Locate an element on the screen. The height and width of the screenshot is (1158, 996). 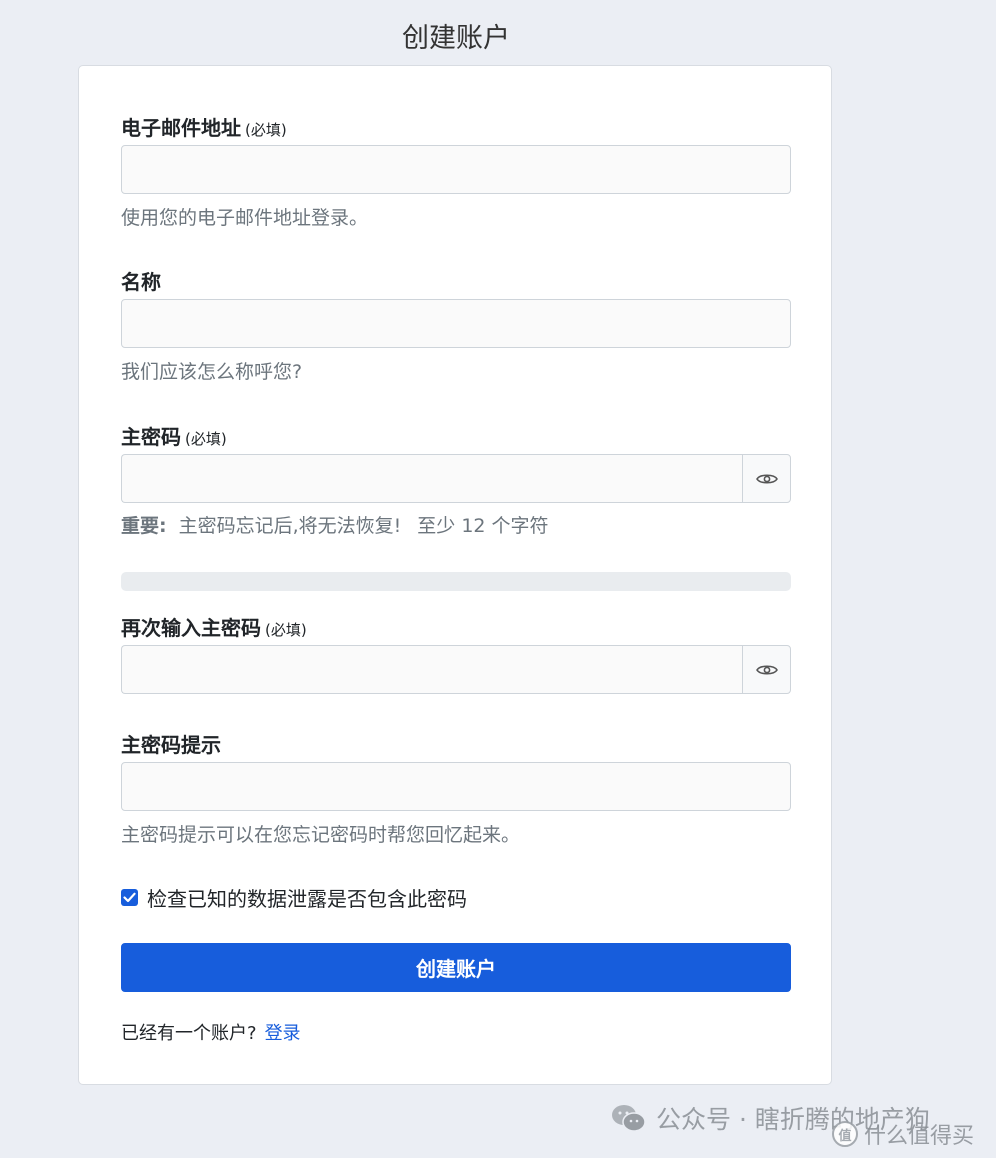
watermark-text-2: 什么值得买 is located at coordinates (919, 1136).